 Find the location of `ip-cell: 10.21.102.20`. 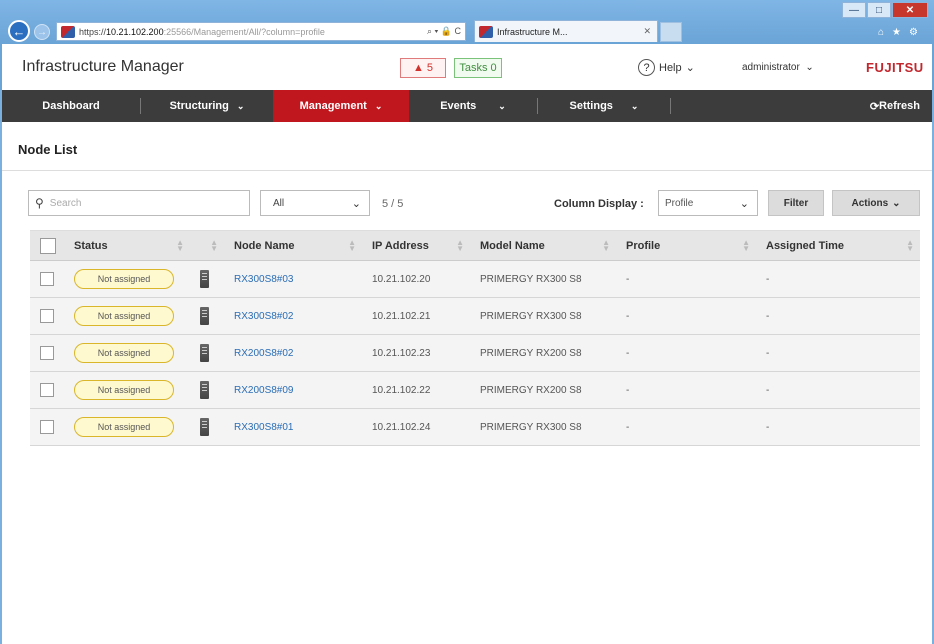

ip-cell: 10.21.102.20 is located at coordinates (401, 279).